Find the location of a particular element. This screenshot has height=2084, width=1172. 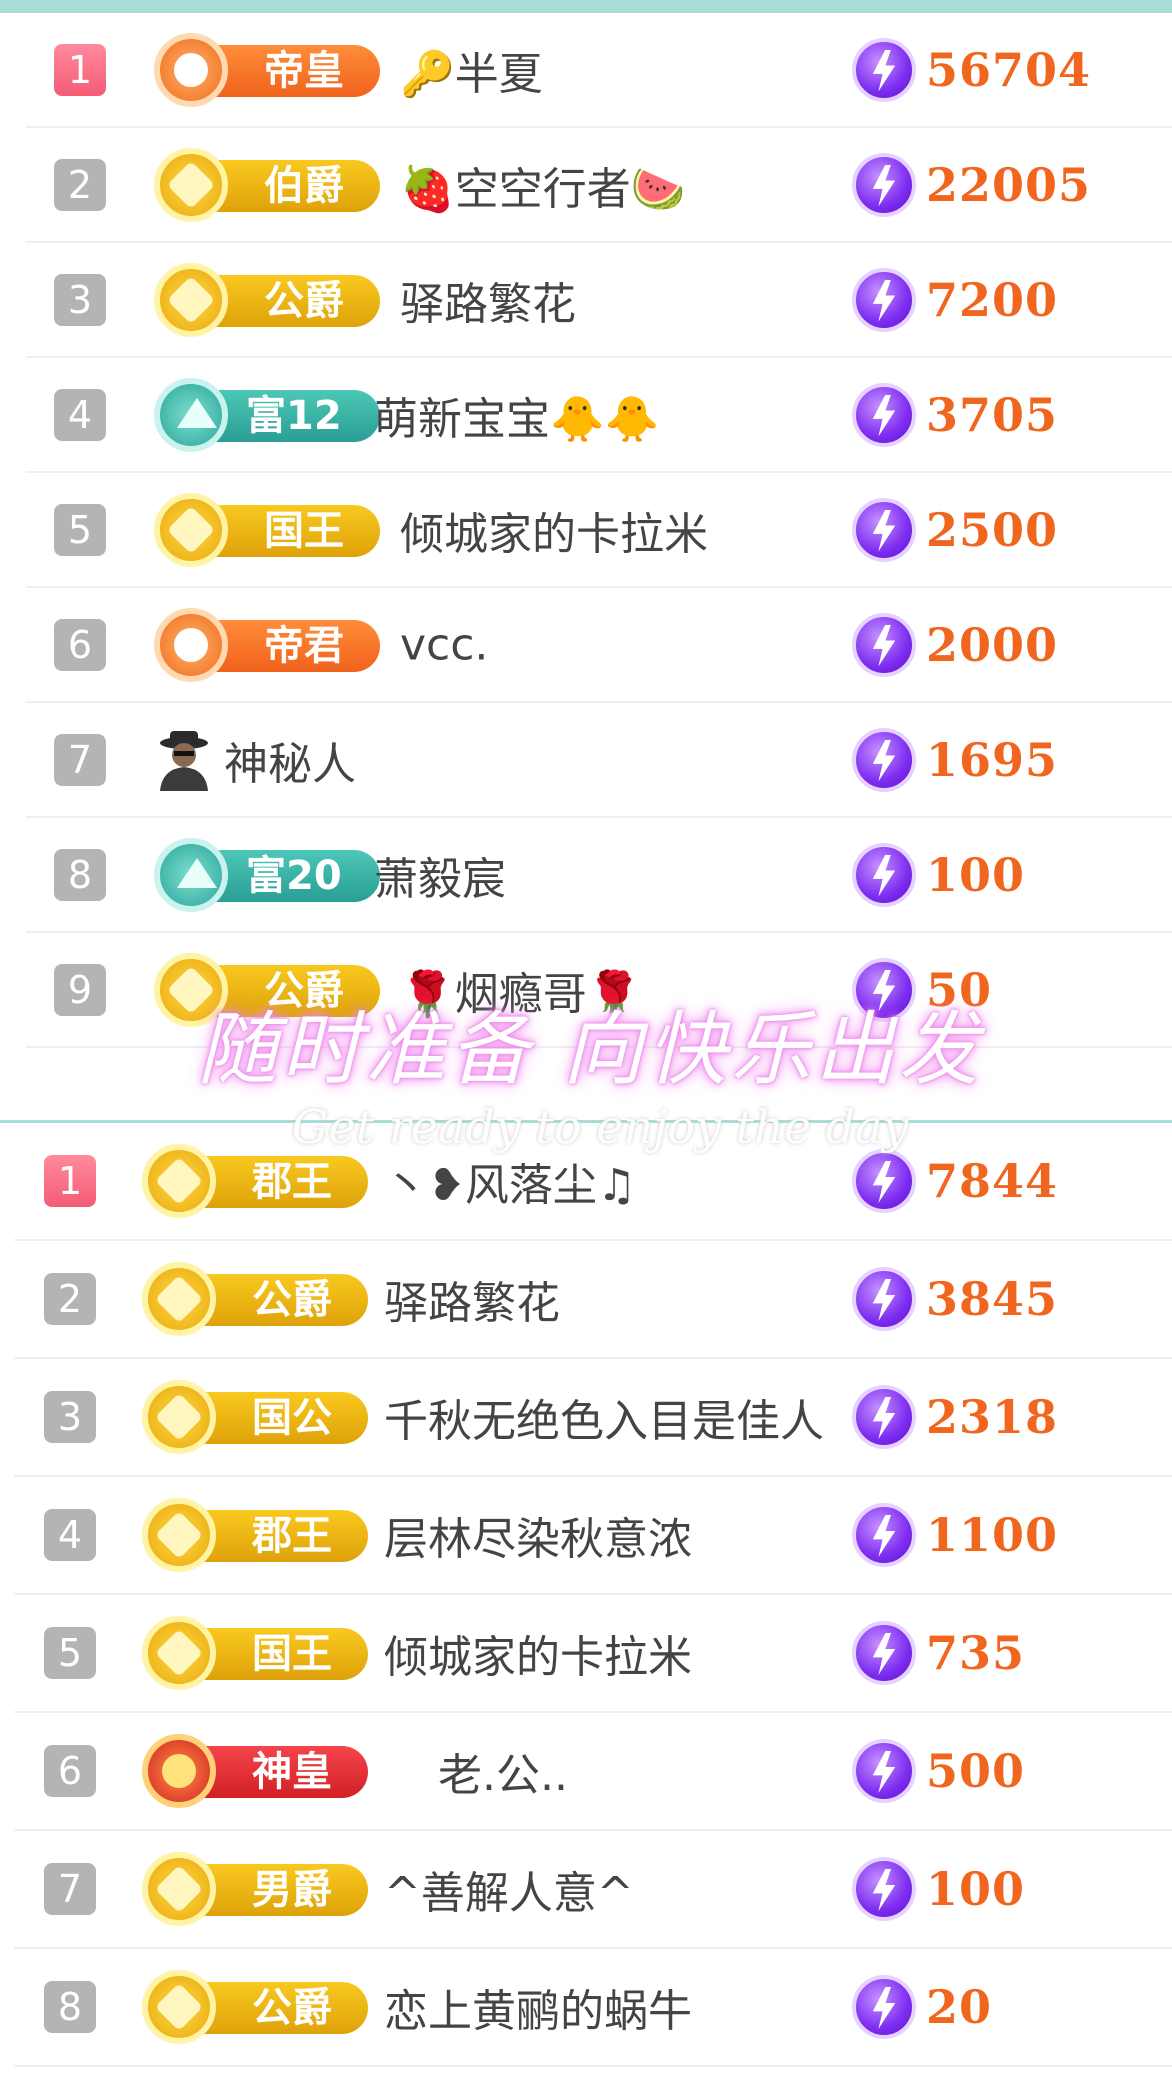

score-value: 20 is located at coordinates (959, 2007).